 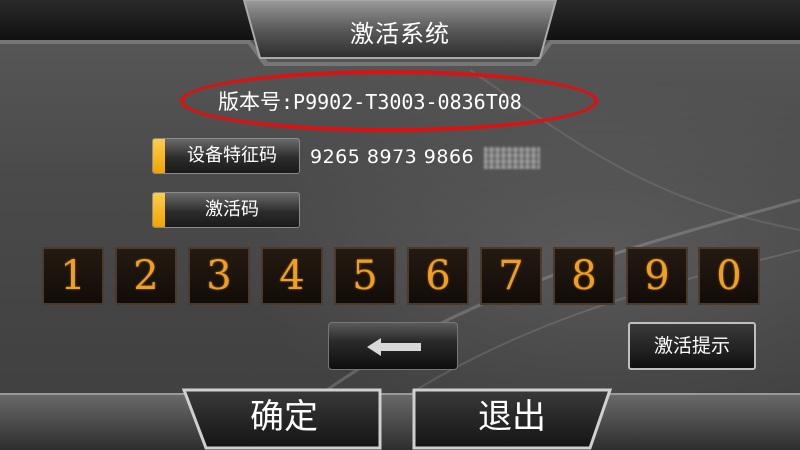 I want to click on key-4: 4, so click(x=292, y=276).